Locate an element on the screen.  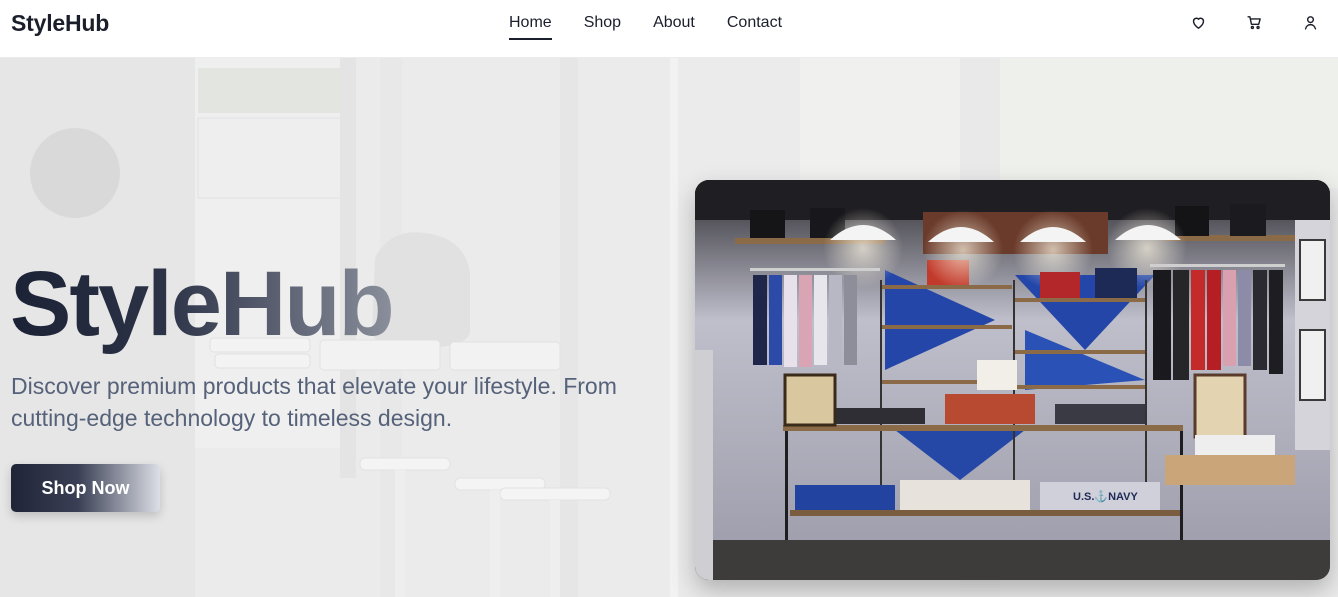
heart-icon is located at coordinates (1198, 23).